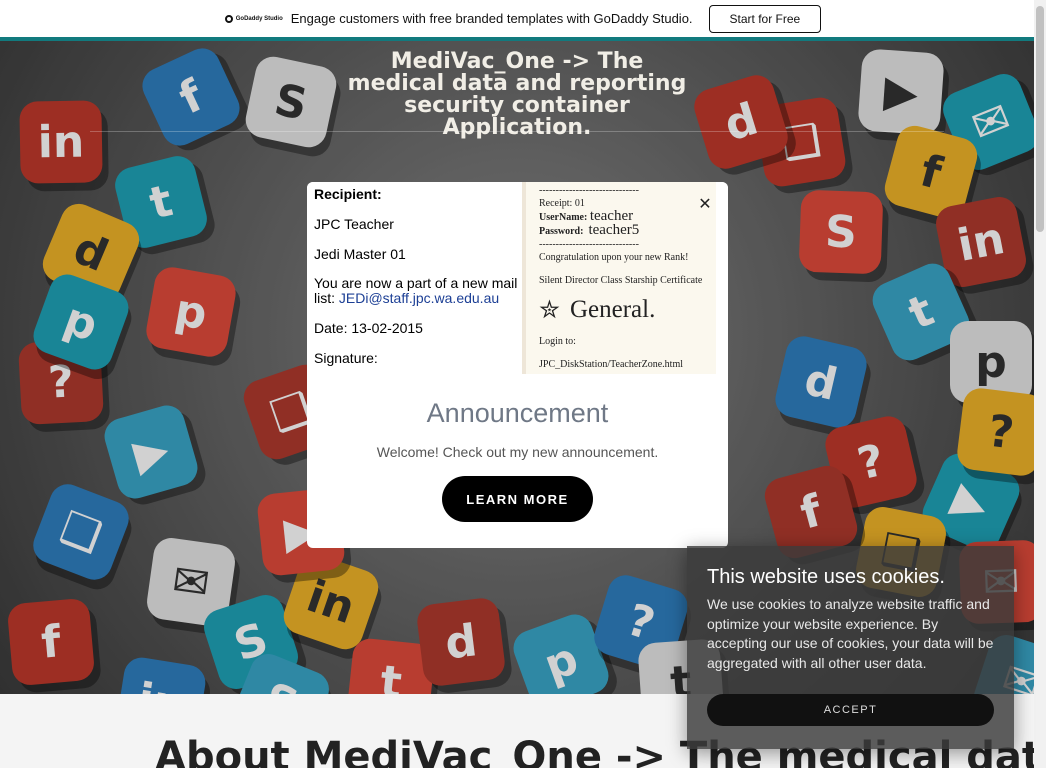 The width and height of the screenshot is (1046, 768). Describe the element at coordinates (368, 328) in the screenshot. I see `letter-date: Date: 13-02-2015` at that location.